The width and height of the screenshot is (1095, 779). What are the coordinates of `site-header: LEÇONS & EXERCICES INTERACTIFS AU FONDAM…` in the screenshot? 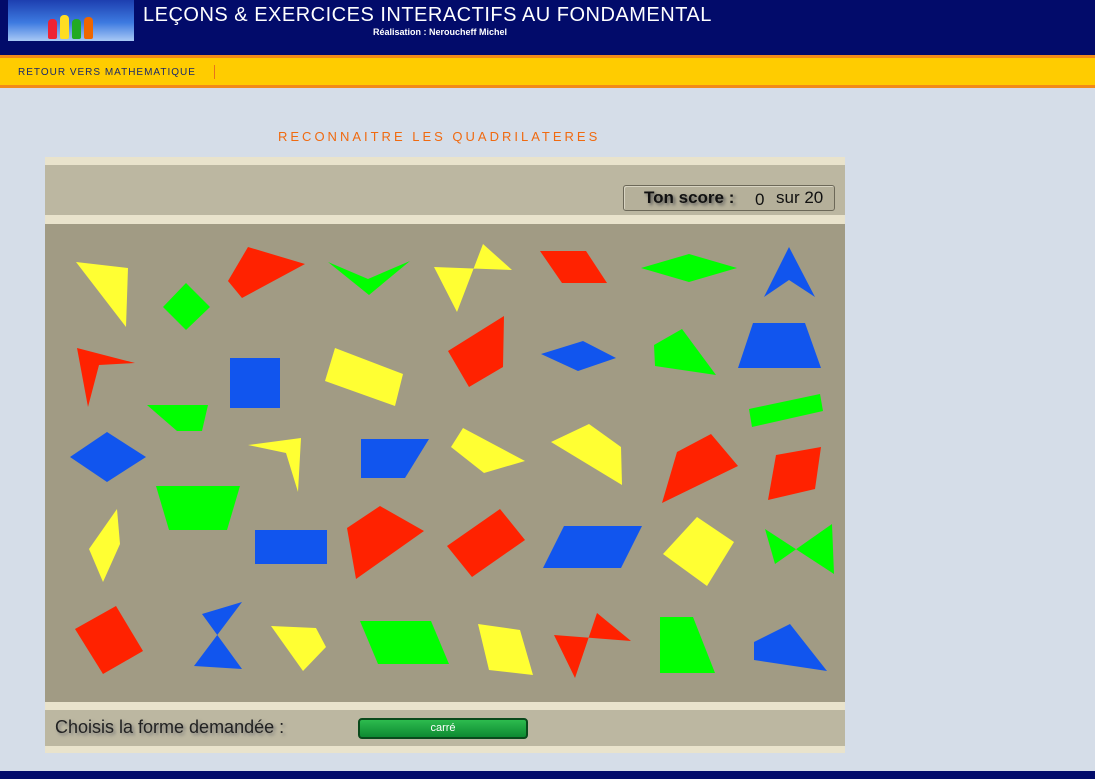 It's located at (547, 27).